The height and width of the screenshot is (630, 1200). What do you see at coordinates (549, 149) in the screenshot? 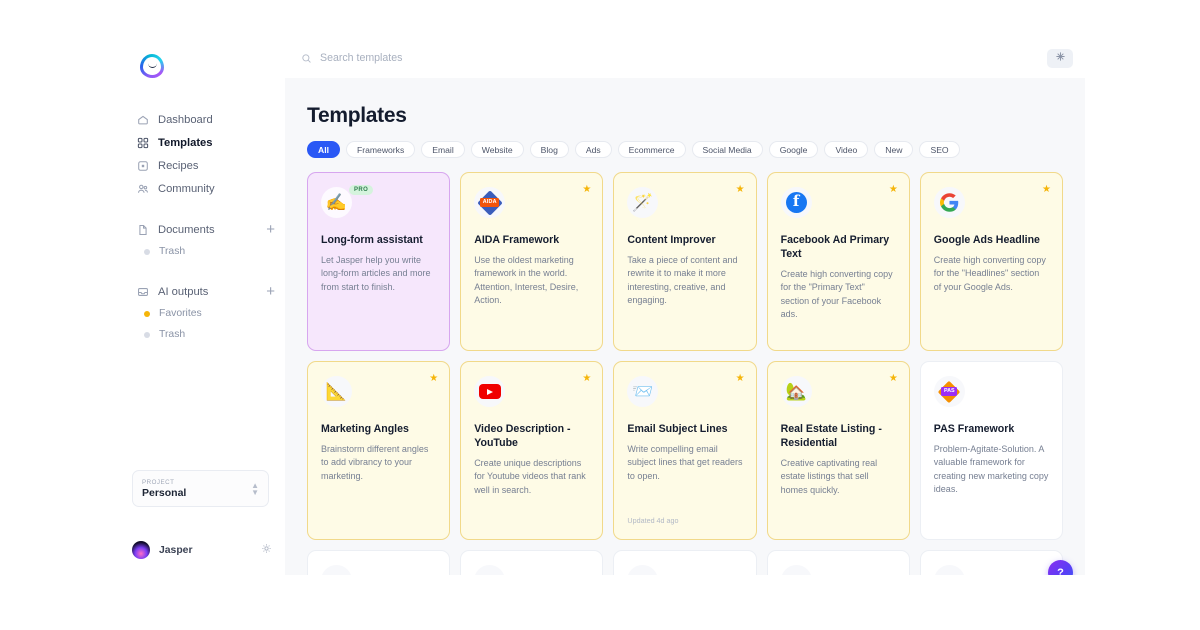
I see `category-chip-blog: Blog` at bounding box center [549, 149].